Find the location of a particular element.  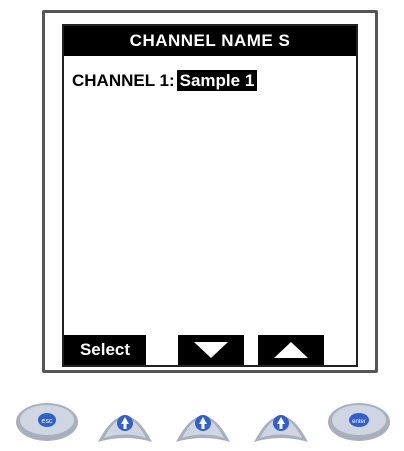

softkey-2-hardware-button is located at coordinates (203, 421).